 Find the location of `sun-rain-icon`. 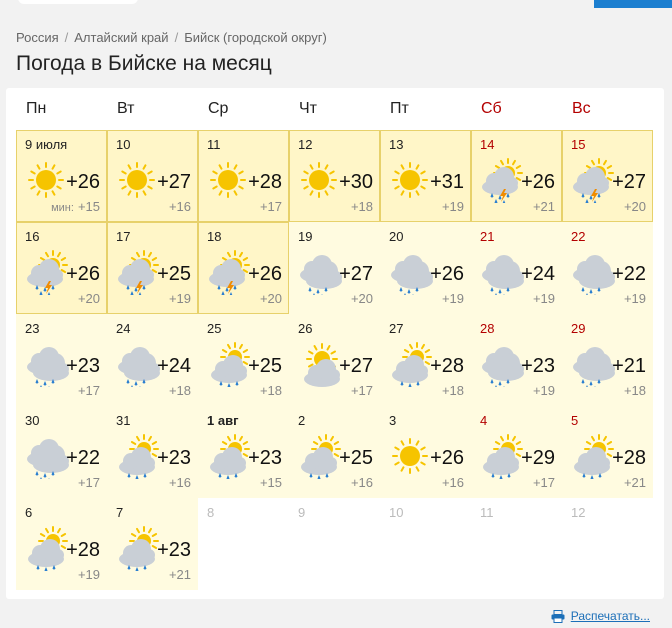

sun-rain-icon is located at coordinates (139, 548).